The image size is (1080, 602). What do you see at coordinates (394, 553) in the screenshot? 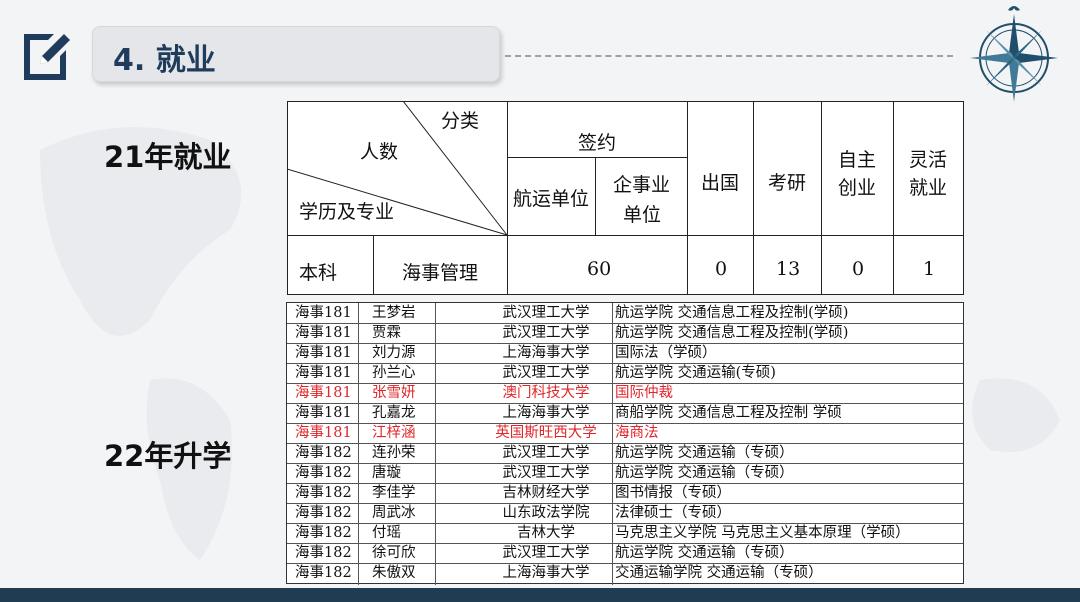
I see `name-cell: 徐可欣` at bounding box center [394, 553].